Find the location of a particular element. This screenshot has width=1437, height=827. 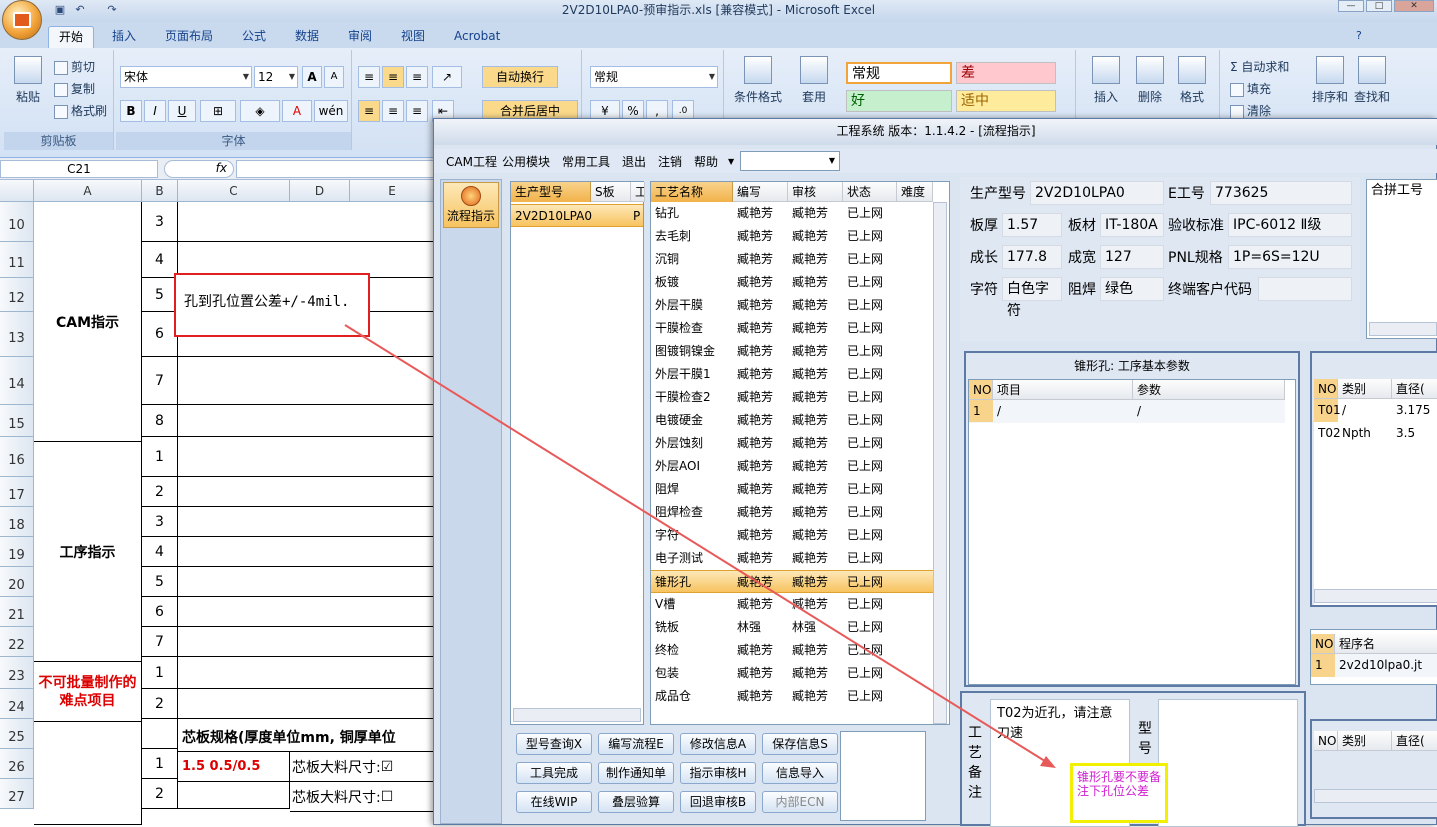

arrow-head is located at coordinates (1048, 762).